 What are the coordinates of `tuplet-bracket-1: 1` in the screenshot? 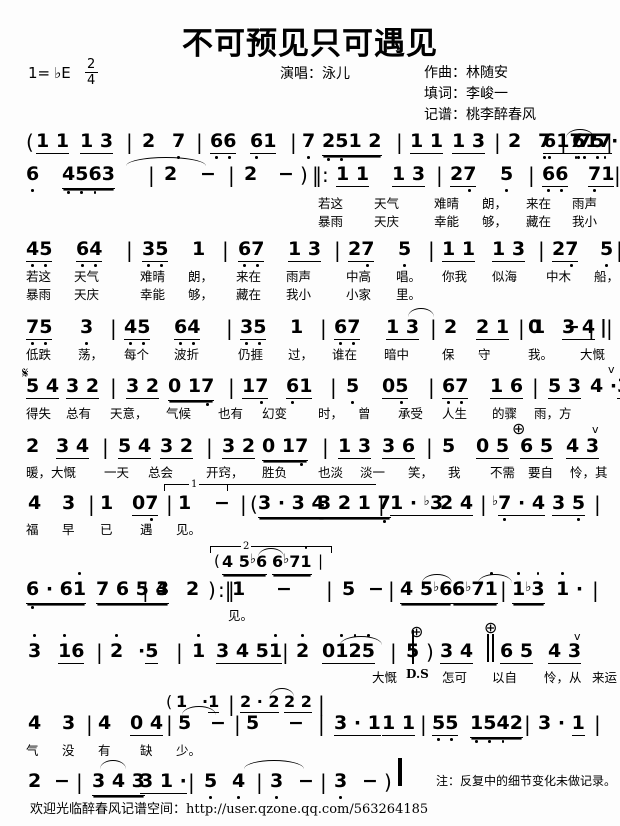 It's located at (196, 485).